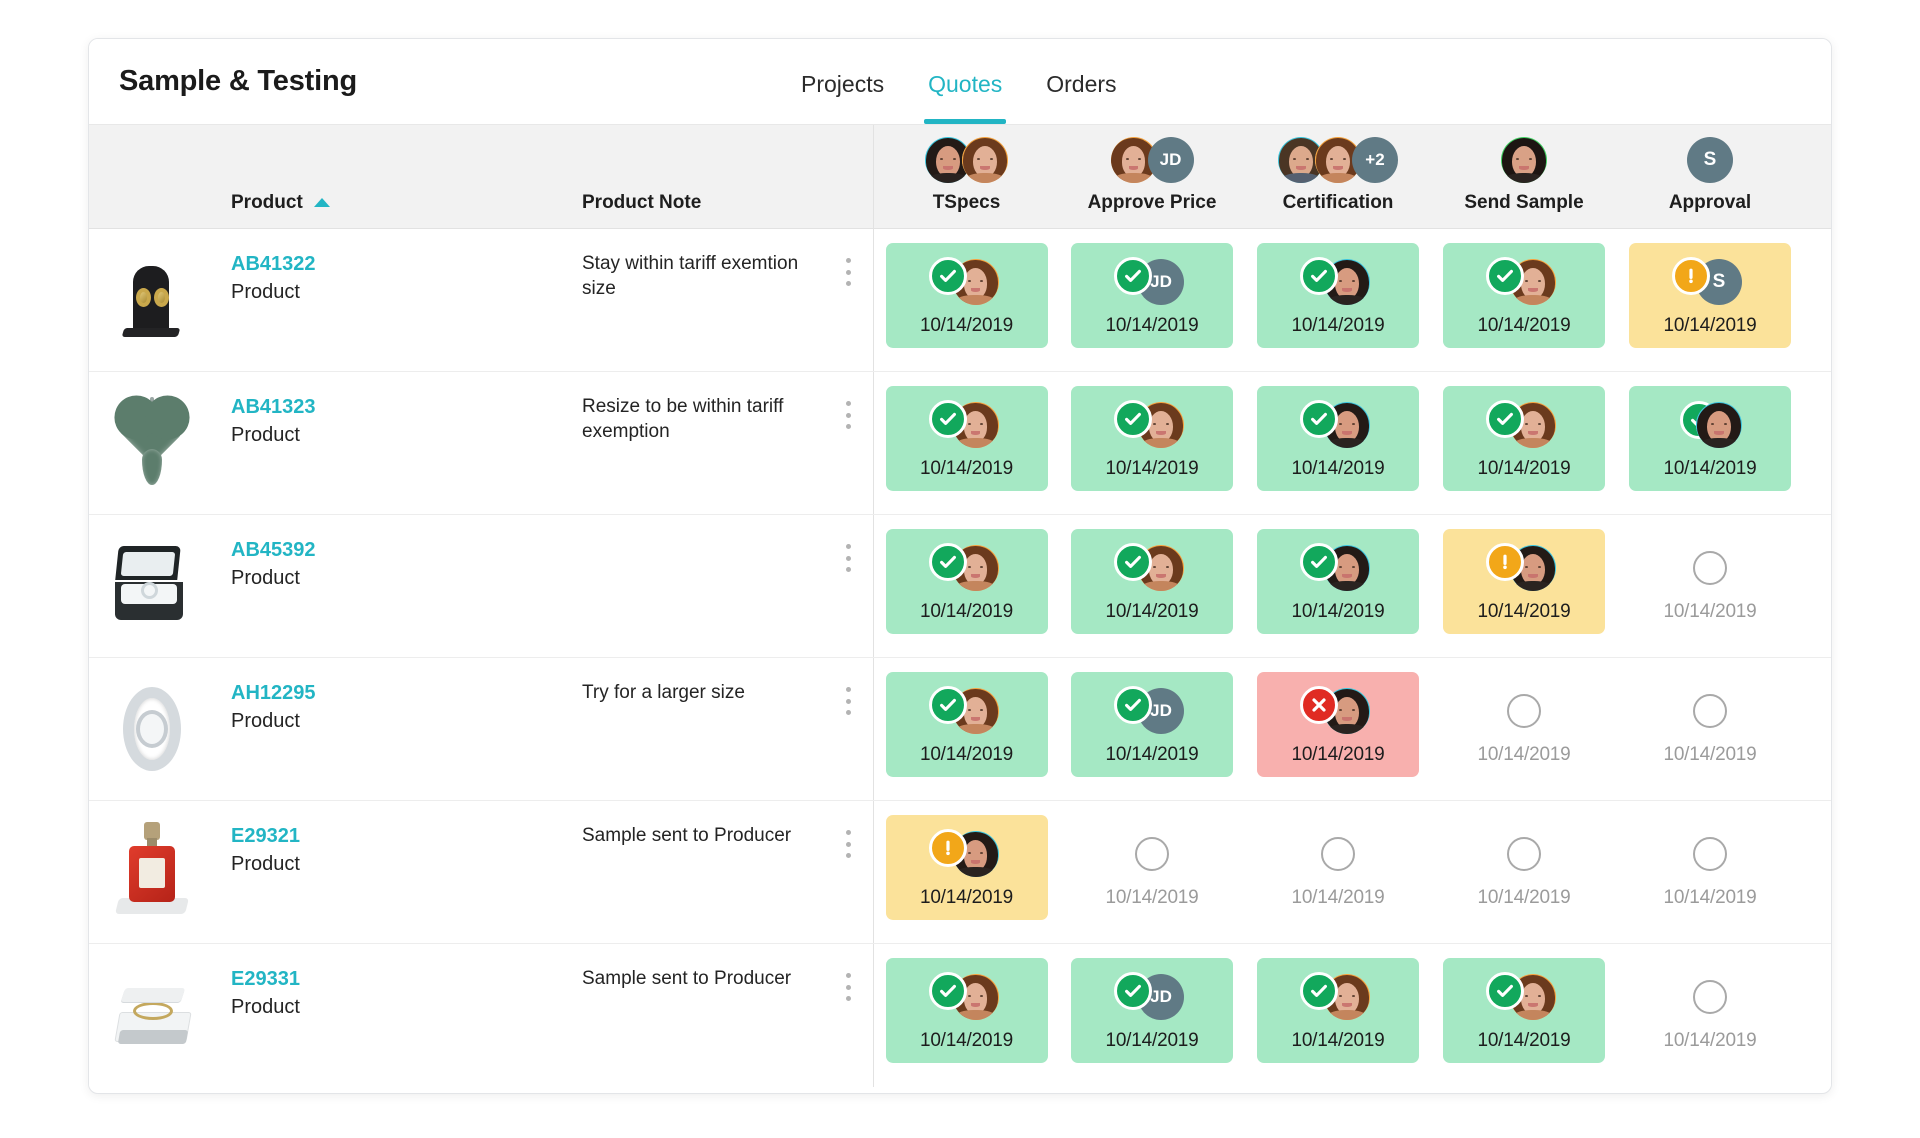 The width and height of the screenshot is (1920, 1138). What do you see at coordinates (267, 202) in the screenshot?
I see `column-header-product-label: Product` at bounding box center [267, 202].